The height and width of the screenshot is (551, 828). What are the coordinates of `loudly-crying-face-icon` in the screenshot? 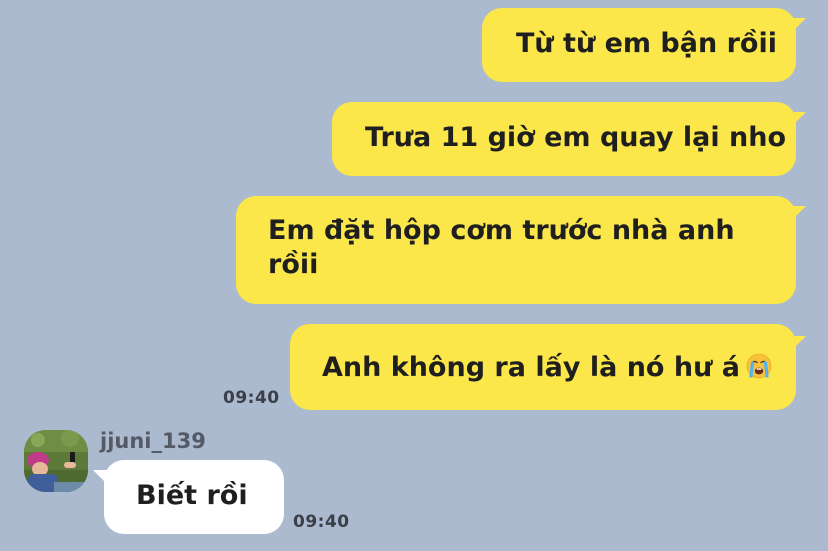 It's located at (759, 366).